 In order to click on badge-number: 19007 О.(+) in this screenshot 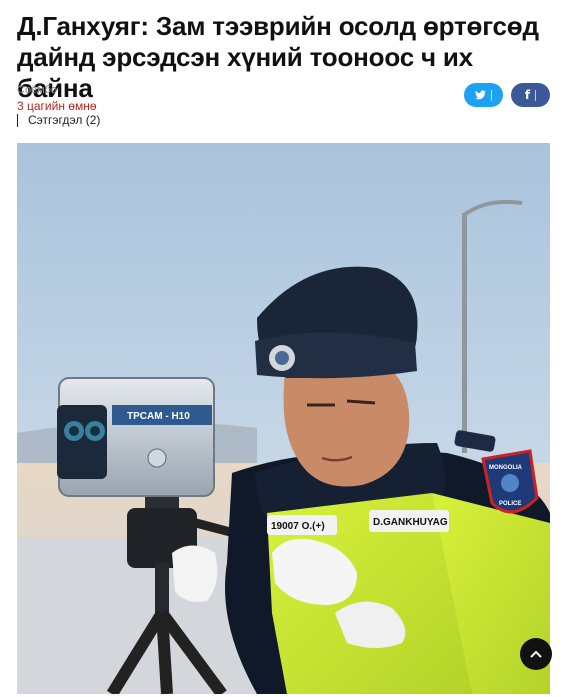, I will do `click(298, 526)`.